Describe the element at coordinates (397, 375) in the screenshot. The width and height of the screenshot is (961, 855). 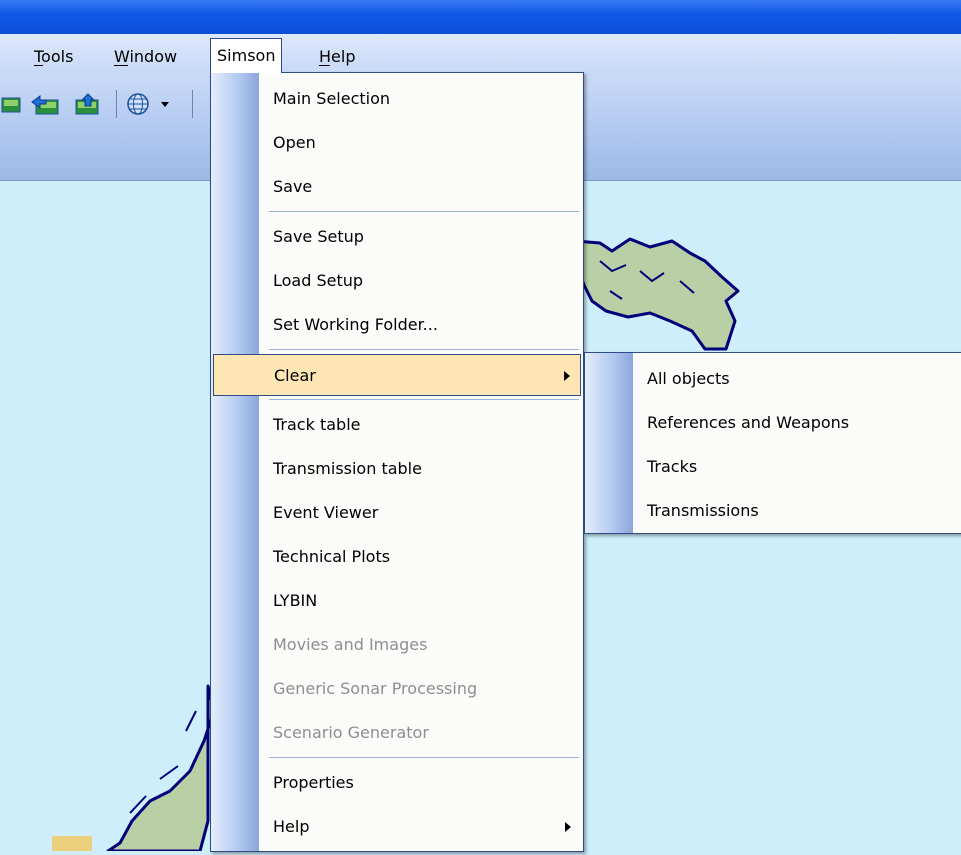
I see `menu-item-clear: Clear` at that location.